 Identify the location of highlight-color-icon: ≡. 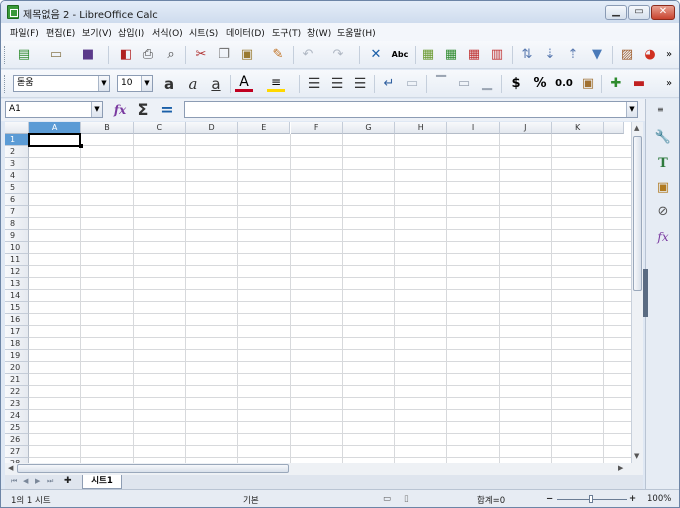
(276, 83).